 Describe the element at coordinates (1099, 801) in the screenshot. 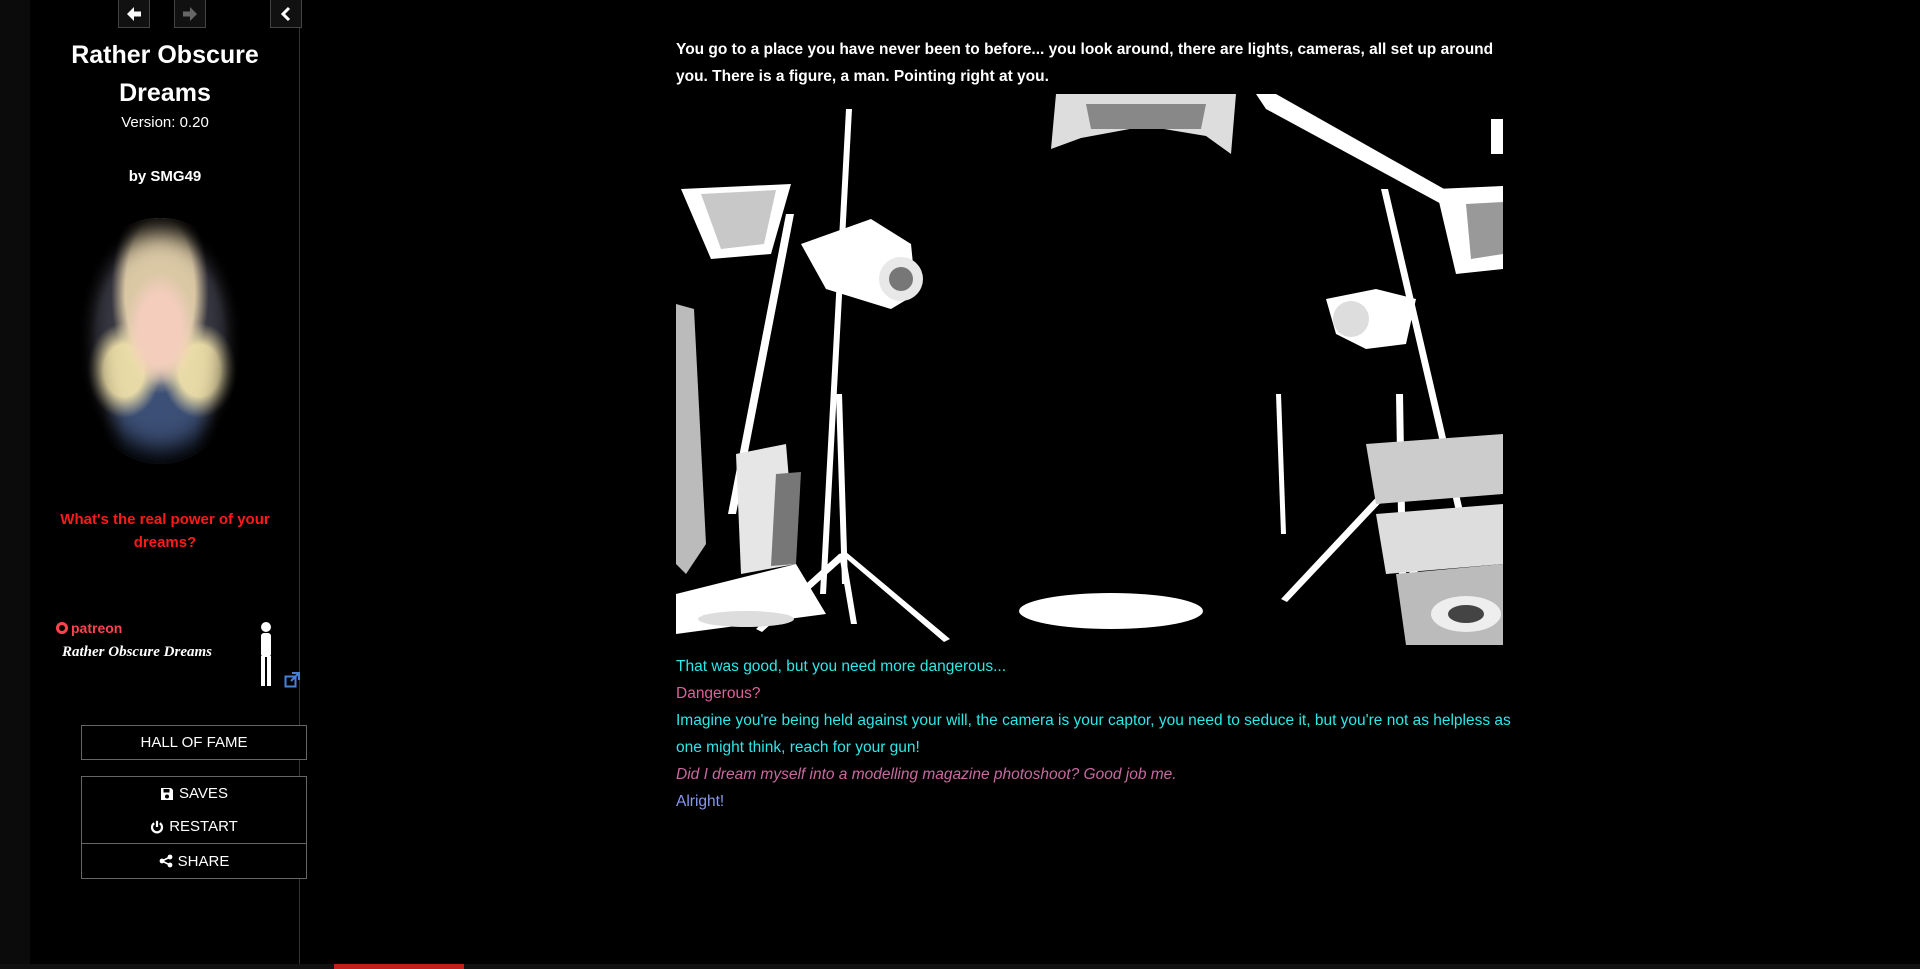

I see `dialogue-link: Alright!` at that location.